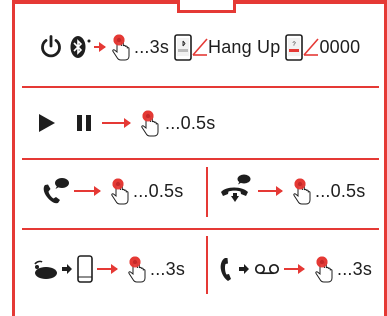 This screenshot has height=316, width=387. I want to click on row-transfer-call: ...3s, so click(108, 269).